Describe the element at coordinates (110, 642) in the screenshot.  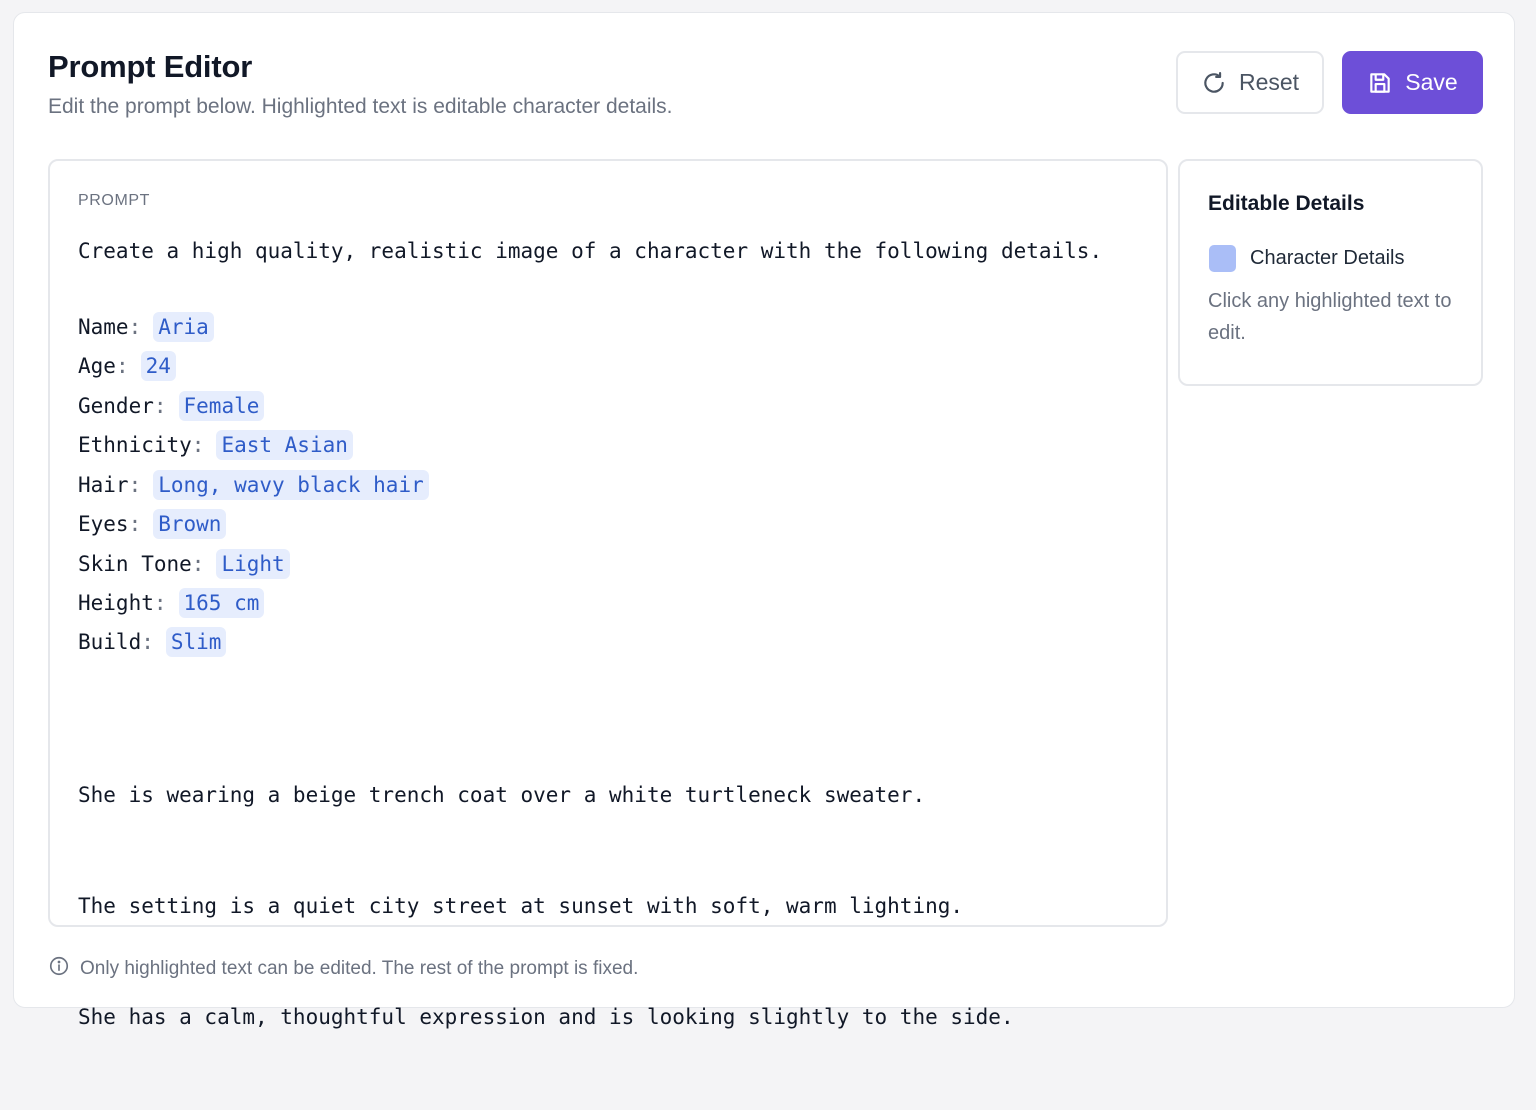
I see `detail-key: Build` at that location.